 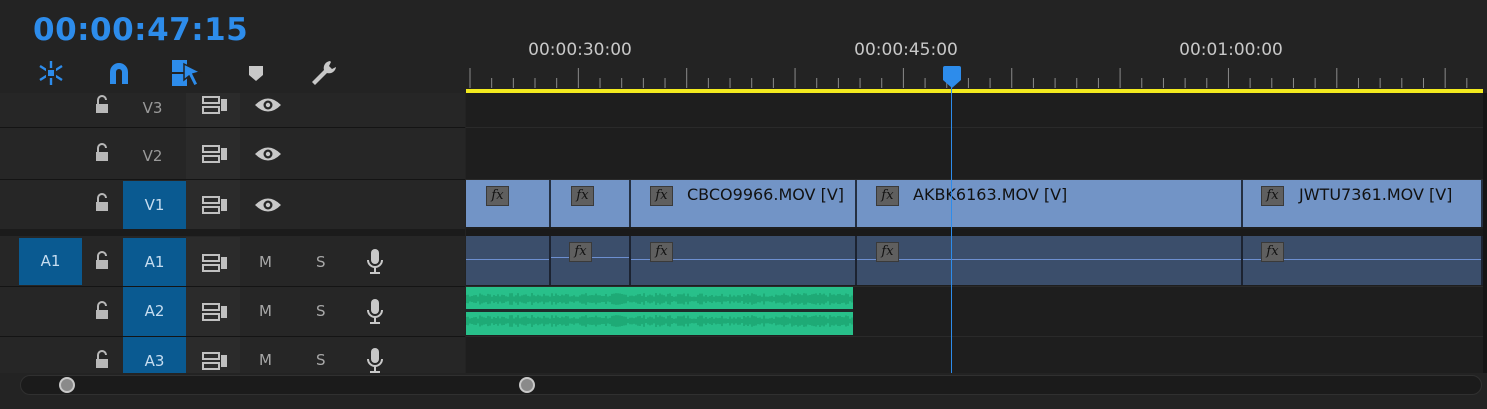 What do you see at coordinates (321, 360) in the screenshot?
I see `solo-button-a3: S` at bounding box center [321, 360].